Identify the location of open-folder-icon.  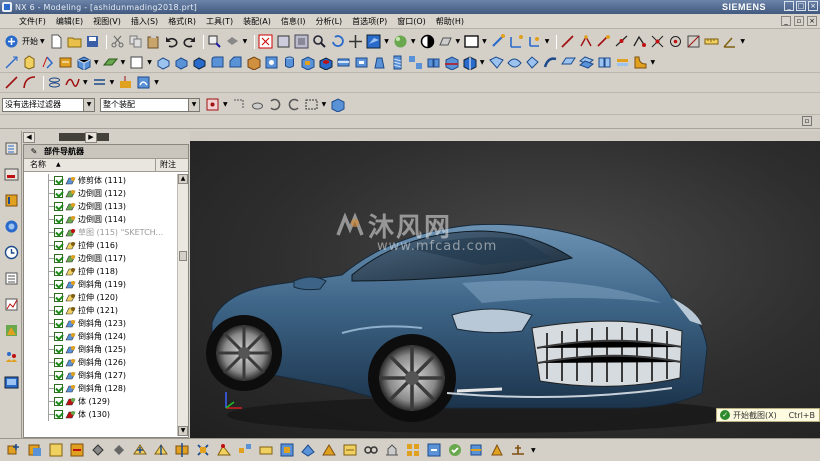
(74, 41).